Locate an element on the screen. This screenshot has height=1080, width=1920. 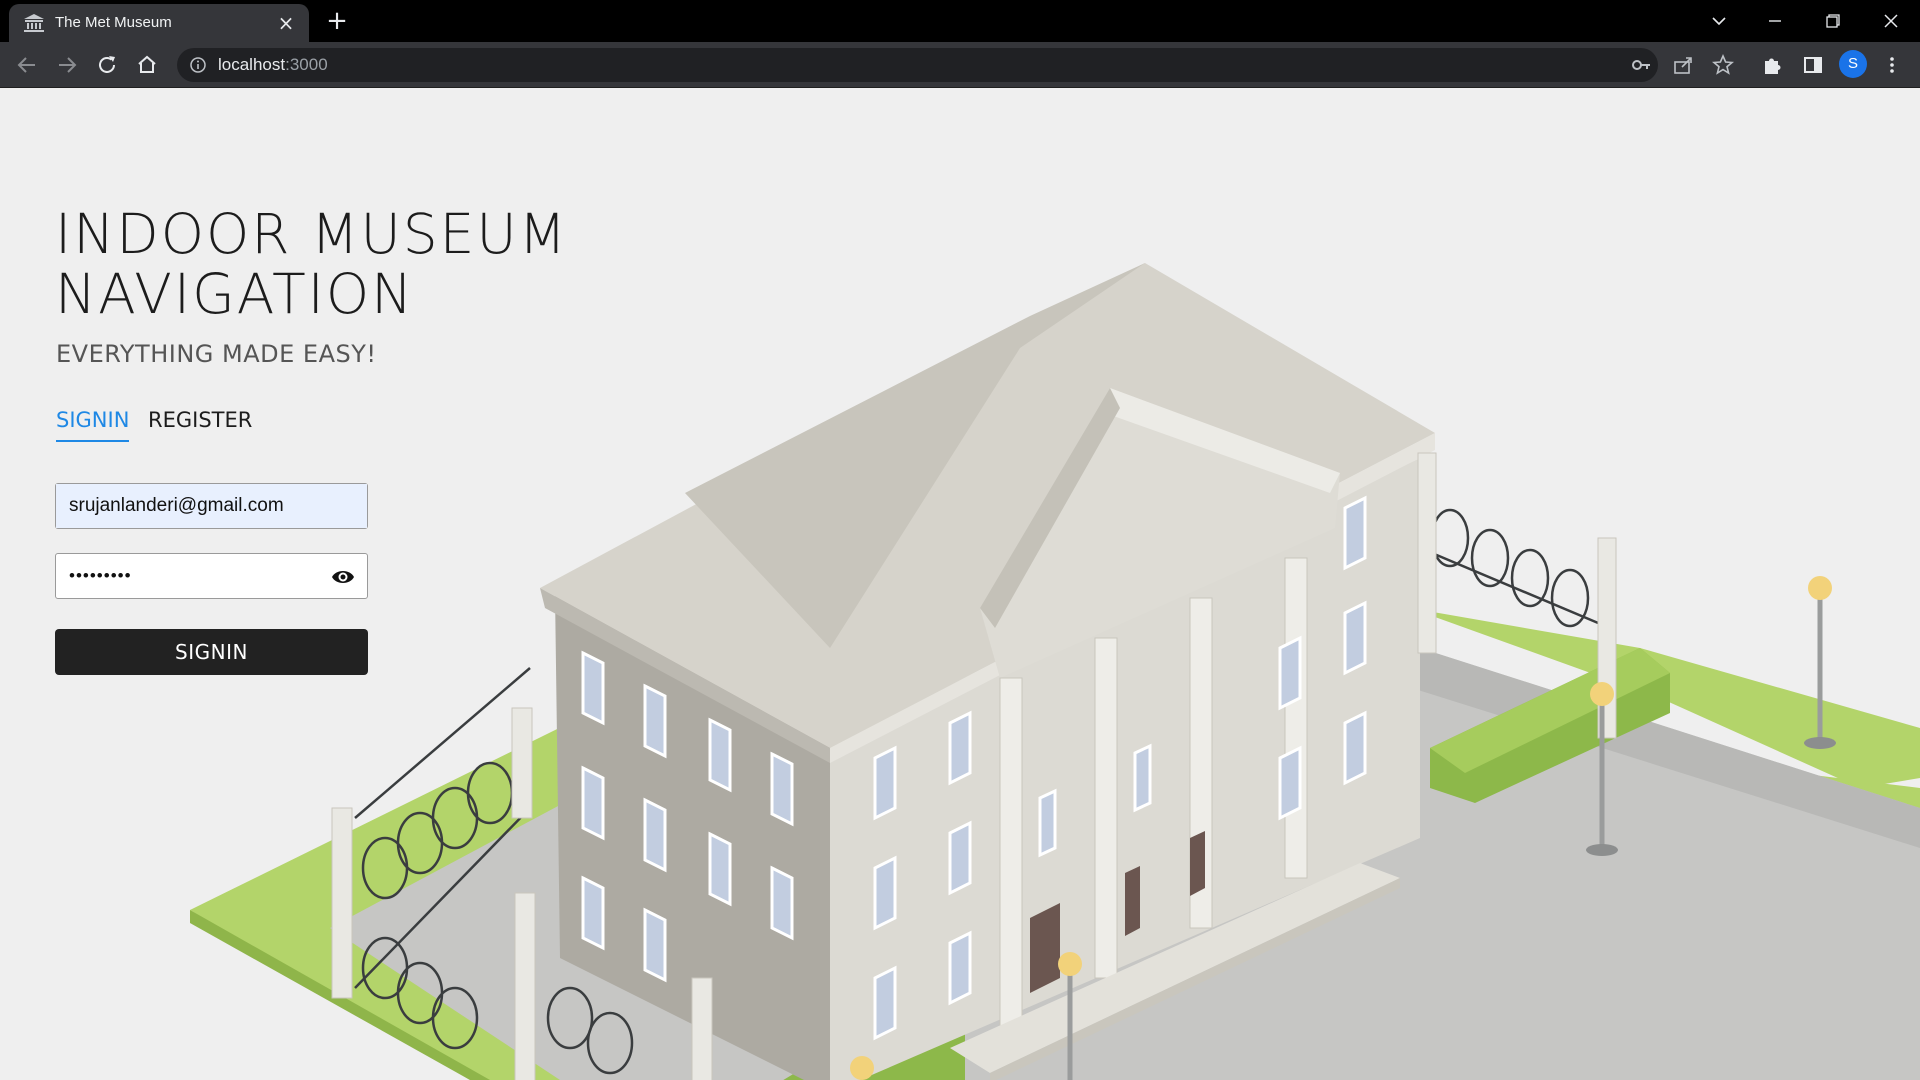
minimize-icon is located at coordinates (1775, 21).